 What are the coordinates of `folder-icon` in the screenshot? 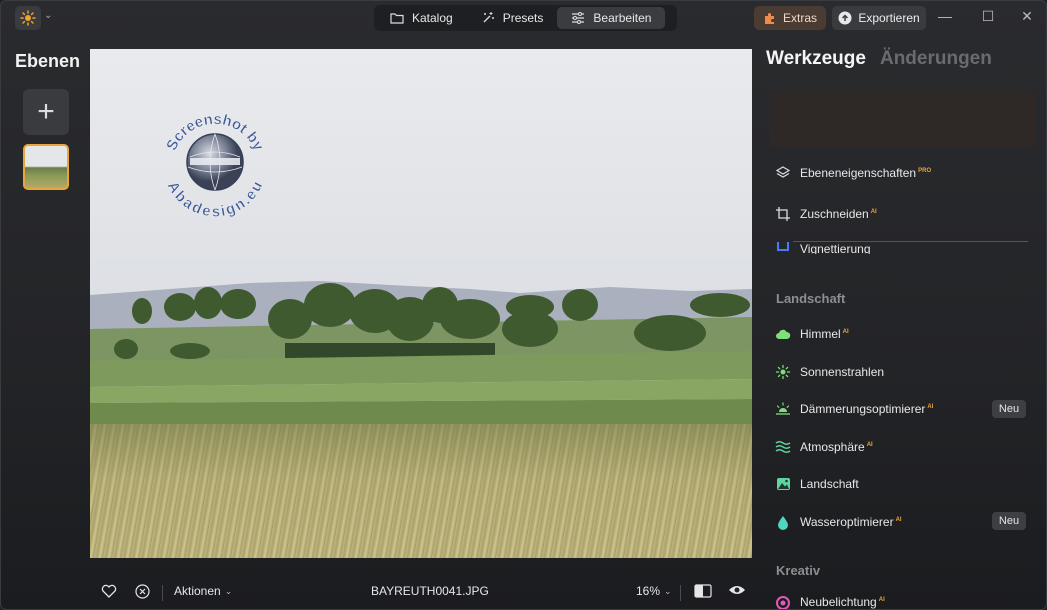 It's located at (397, 18).